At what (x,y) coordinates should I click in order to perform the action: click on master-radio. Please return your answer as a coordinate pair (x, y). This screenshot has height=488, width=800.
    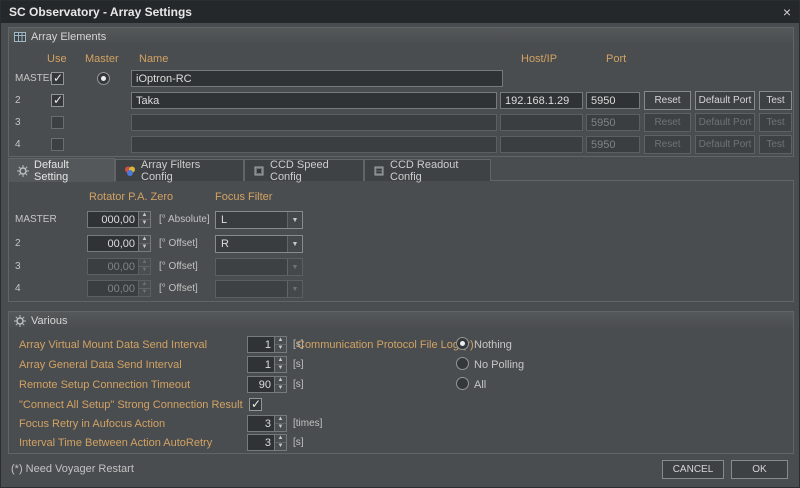
    Looking at the image, I should click on (103, 78).